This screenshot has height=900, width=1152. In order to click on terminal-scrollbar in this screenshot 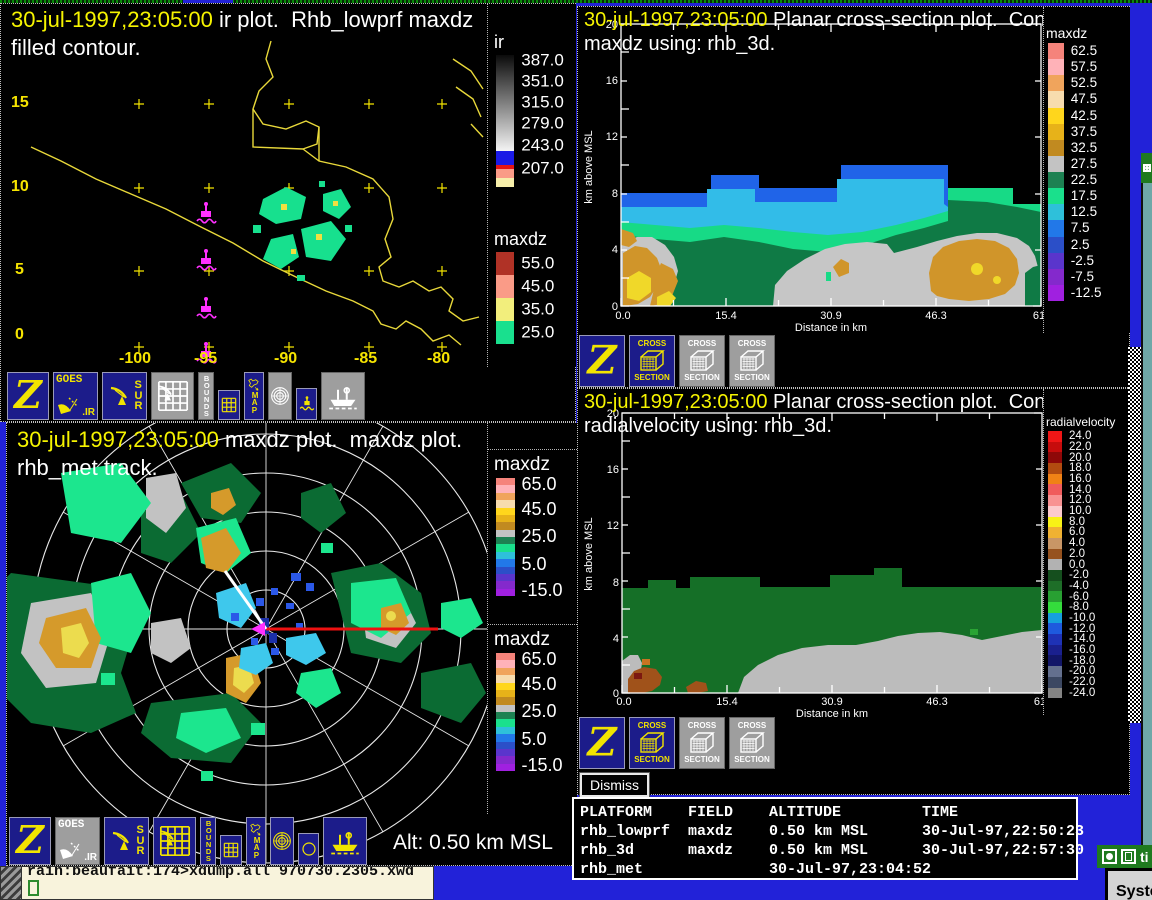, I will do `click(11, 883)`.